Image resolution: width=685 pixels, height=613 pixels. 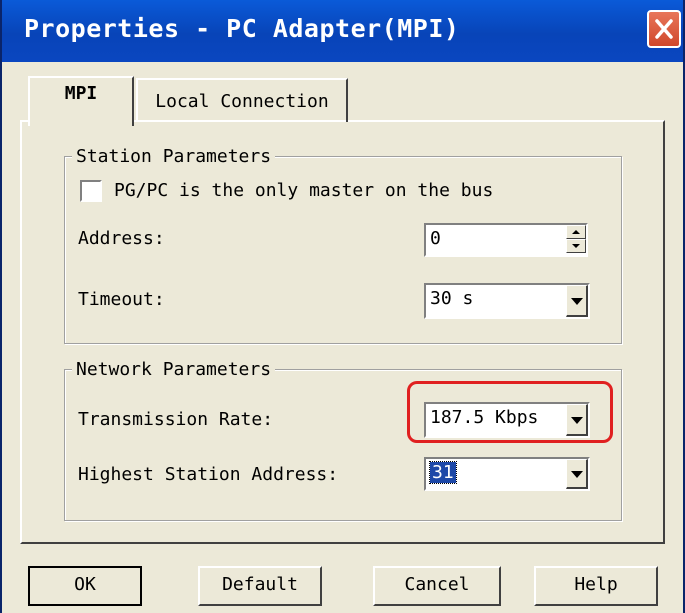 I want to click on close-x-icon, so click(x=664, y=29).